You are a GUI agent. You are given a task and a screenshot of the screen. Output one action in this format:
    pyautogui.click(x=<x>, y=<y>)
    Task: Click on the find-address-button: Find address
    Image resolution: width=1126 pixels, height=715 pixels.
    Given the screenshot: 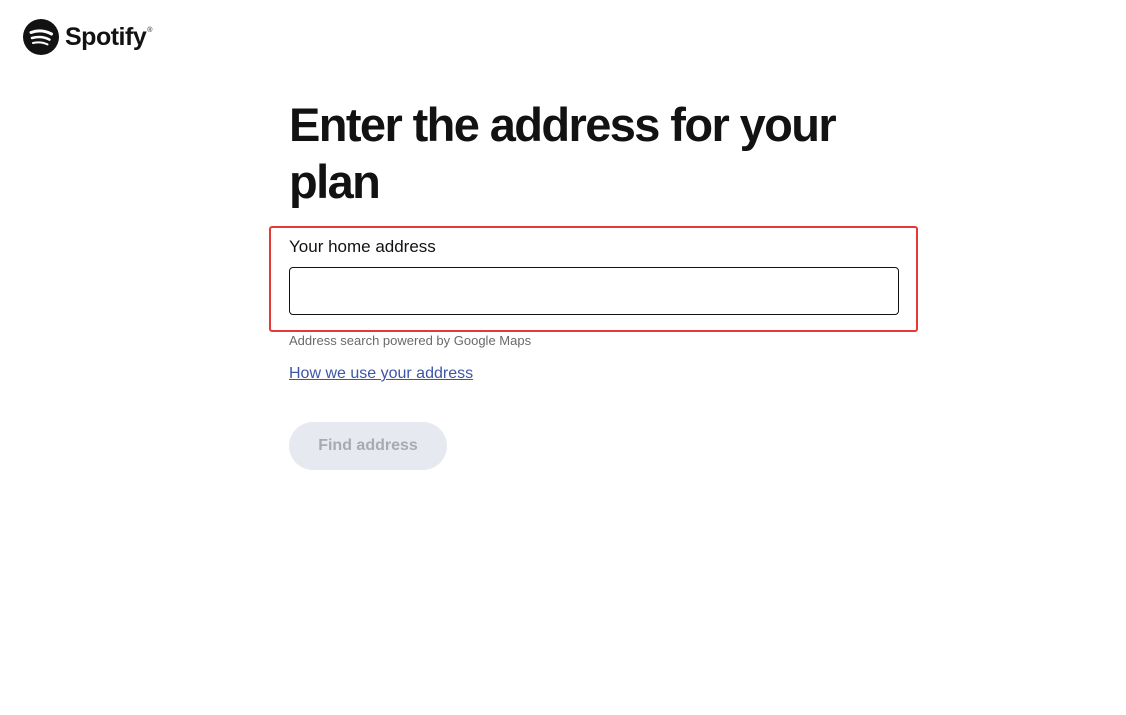 What is the action you would take?
    pyautogui.click(x=368, y=446)
    